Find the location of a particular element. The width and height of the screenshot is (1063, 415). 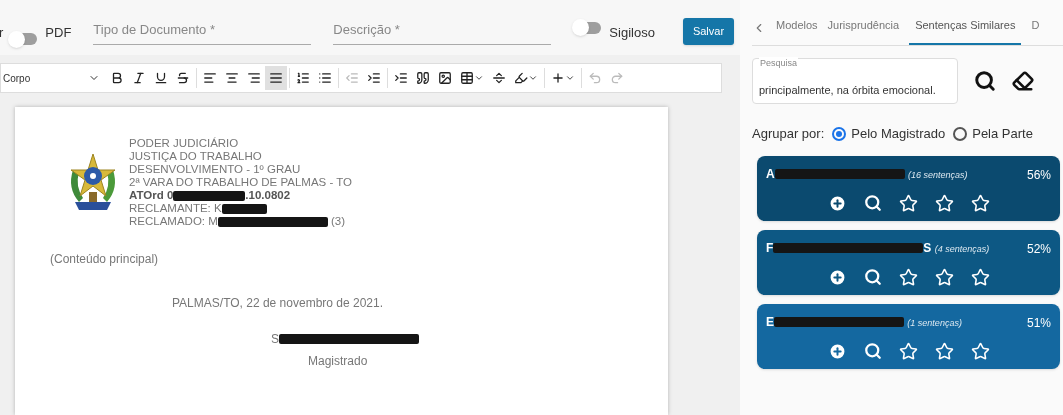

header-line: 2ª VARA DO TRABALHO DE PALMAS - TO is located at coordinates (241, 182).